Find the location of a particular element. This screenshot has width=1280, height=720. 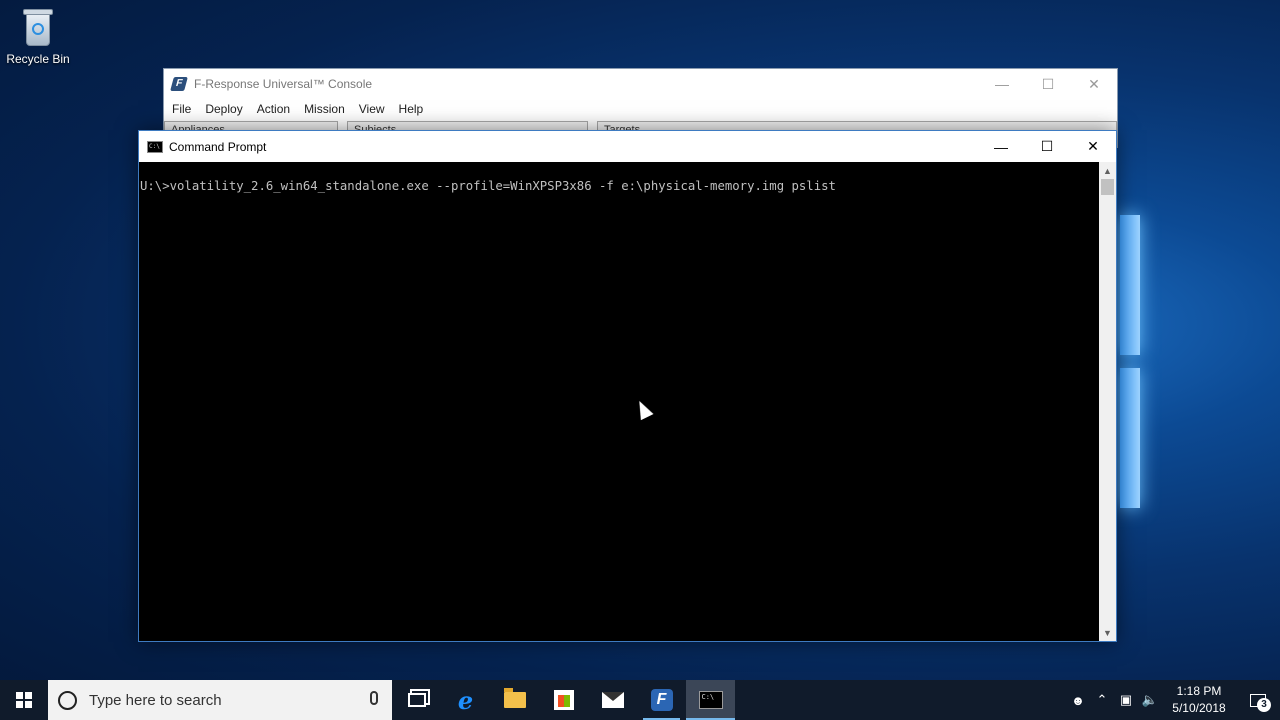

windows-start-icon is located at coordinates (24, 700).